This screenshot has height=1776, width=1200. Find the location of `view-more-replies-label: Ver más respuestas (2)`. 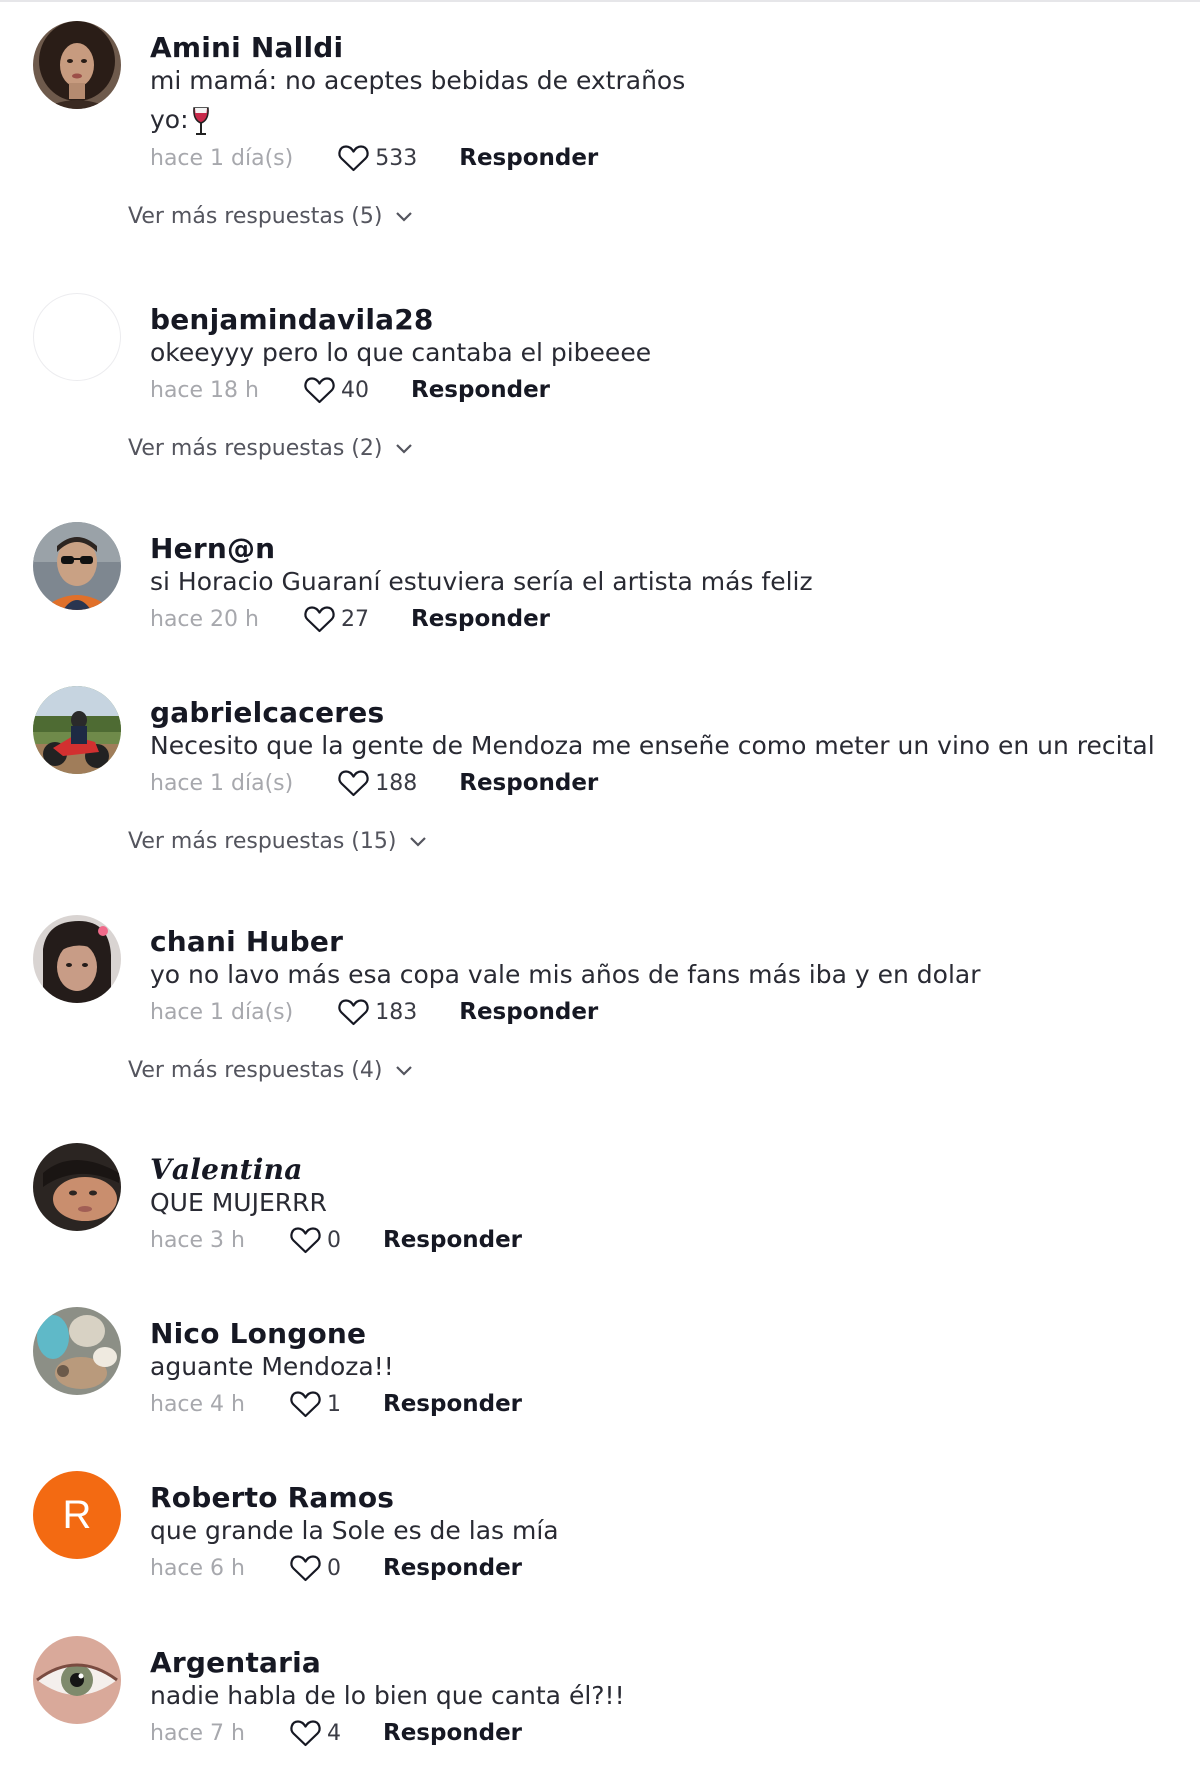

view-more-replies-label: Ver más respuestas (2) is located at coordinates (255, 448).